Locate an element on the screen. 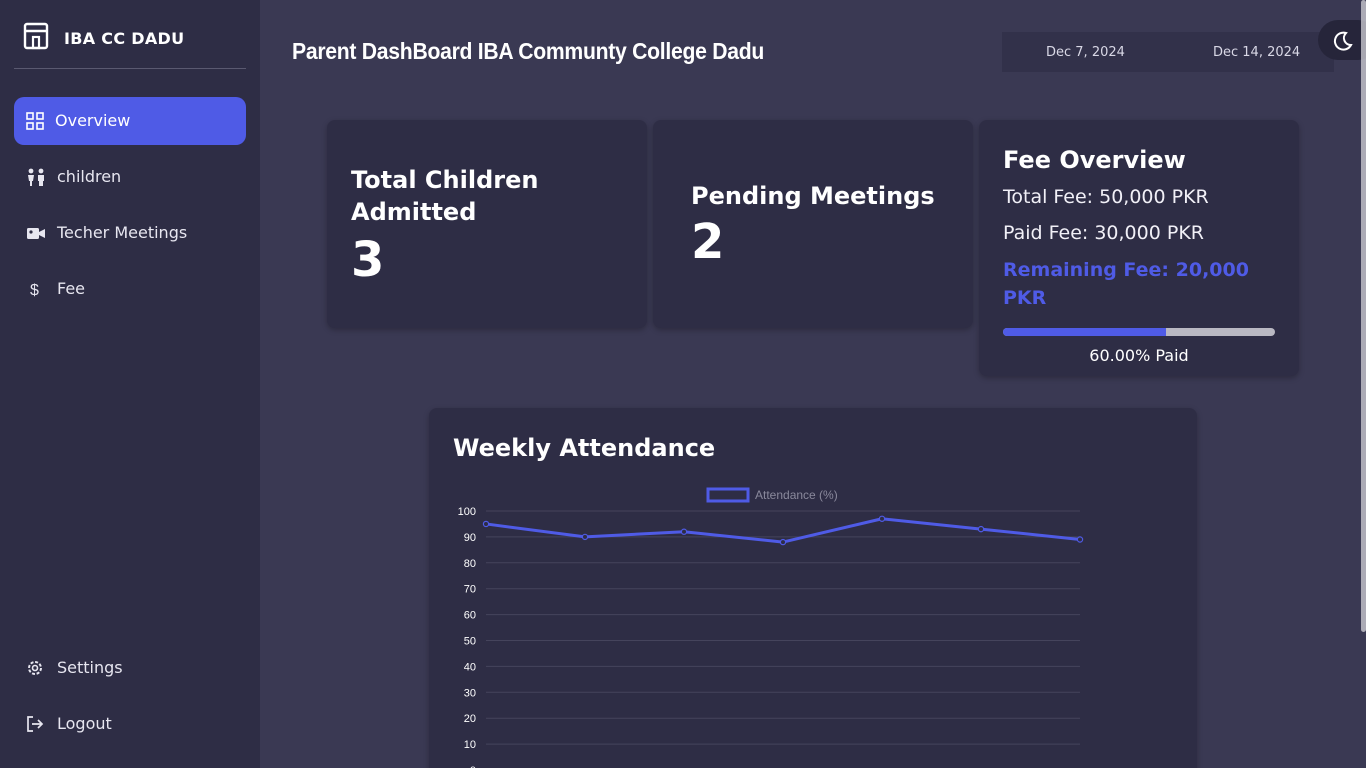 The image size is (1366, 768). date-range-picker: Dec 7, 2024 Dec 14, 2024 is located at coordinates (1168, 52).